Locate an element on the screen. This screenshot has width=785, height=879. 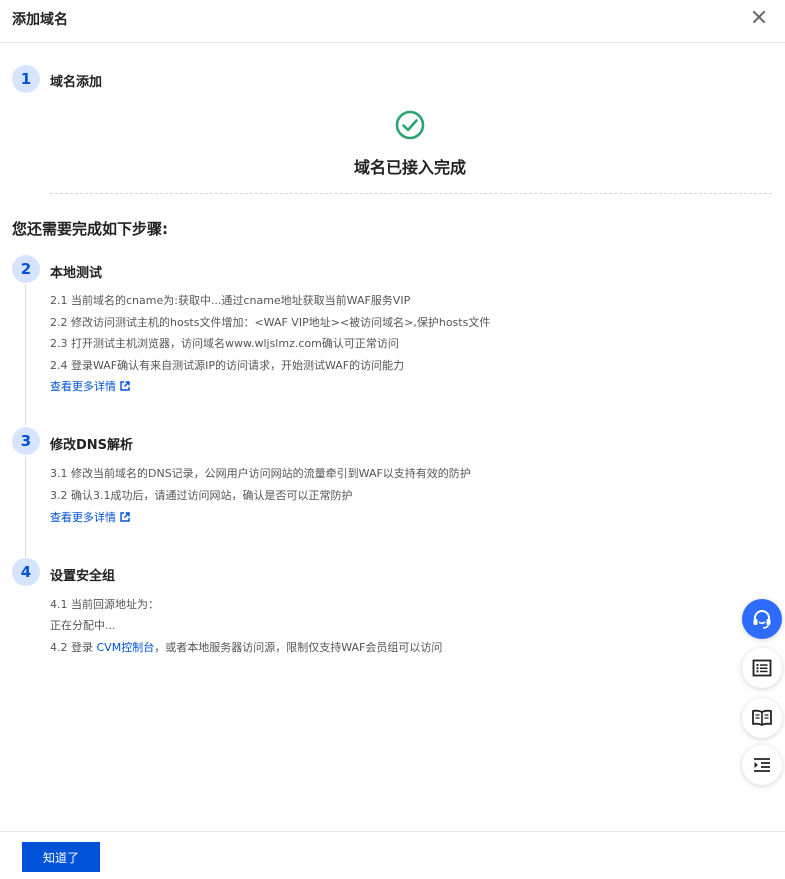
headset-icon is located at coordinates (762, 619).